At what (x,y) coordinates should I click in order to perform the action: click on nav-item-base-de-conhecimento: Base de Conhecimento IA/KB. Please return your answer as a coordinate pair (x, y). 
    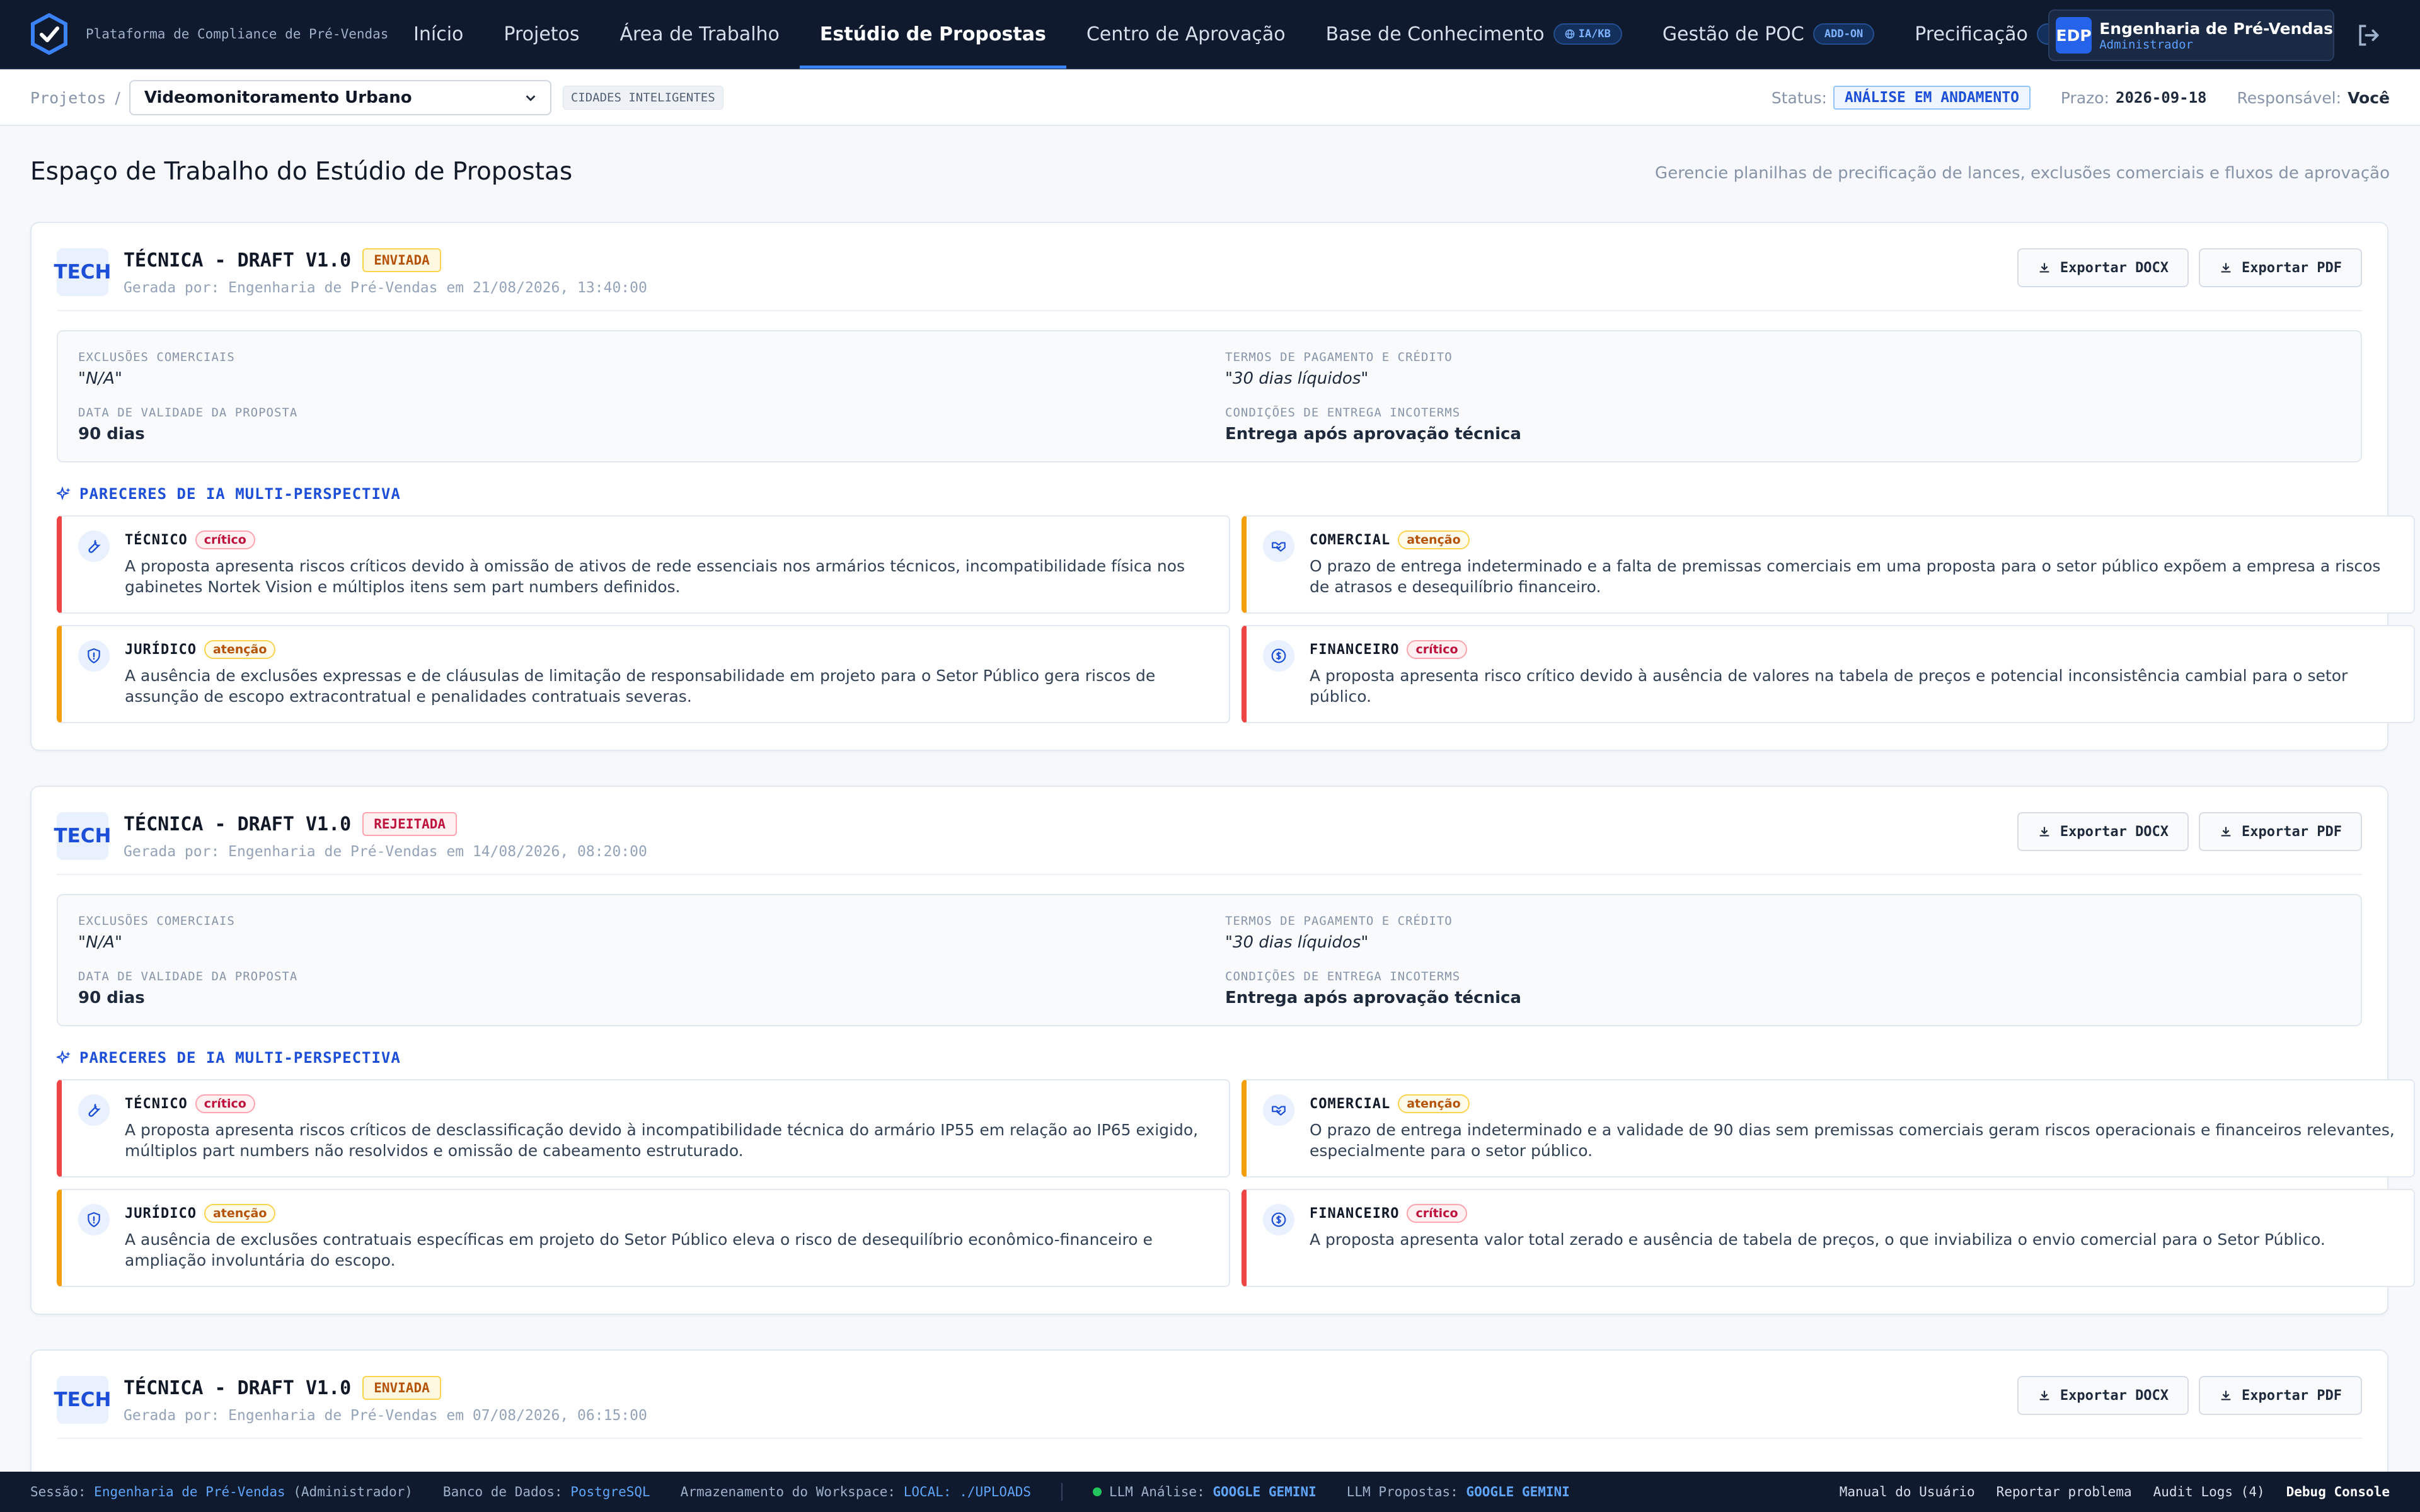
    Looking at the image, I should click on (1474, 34).